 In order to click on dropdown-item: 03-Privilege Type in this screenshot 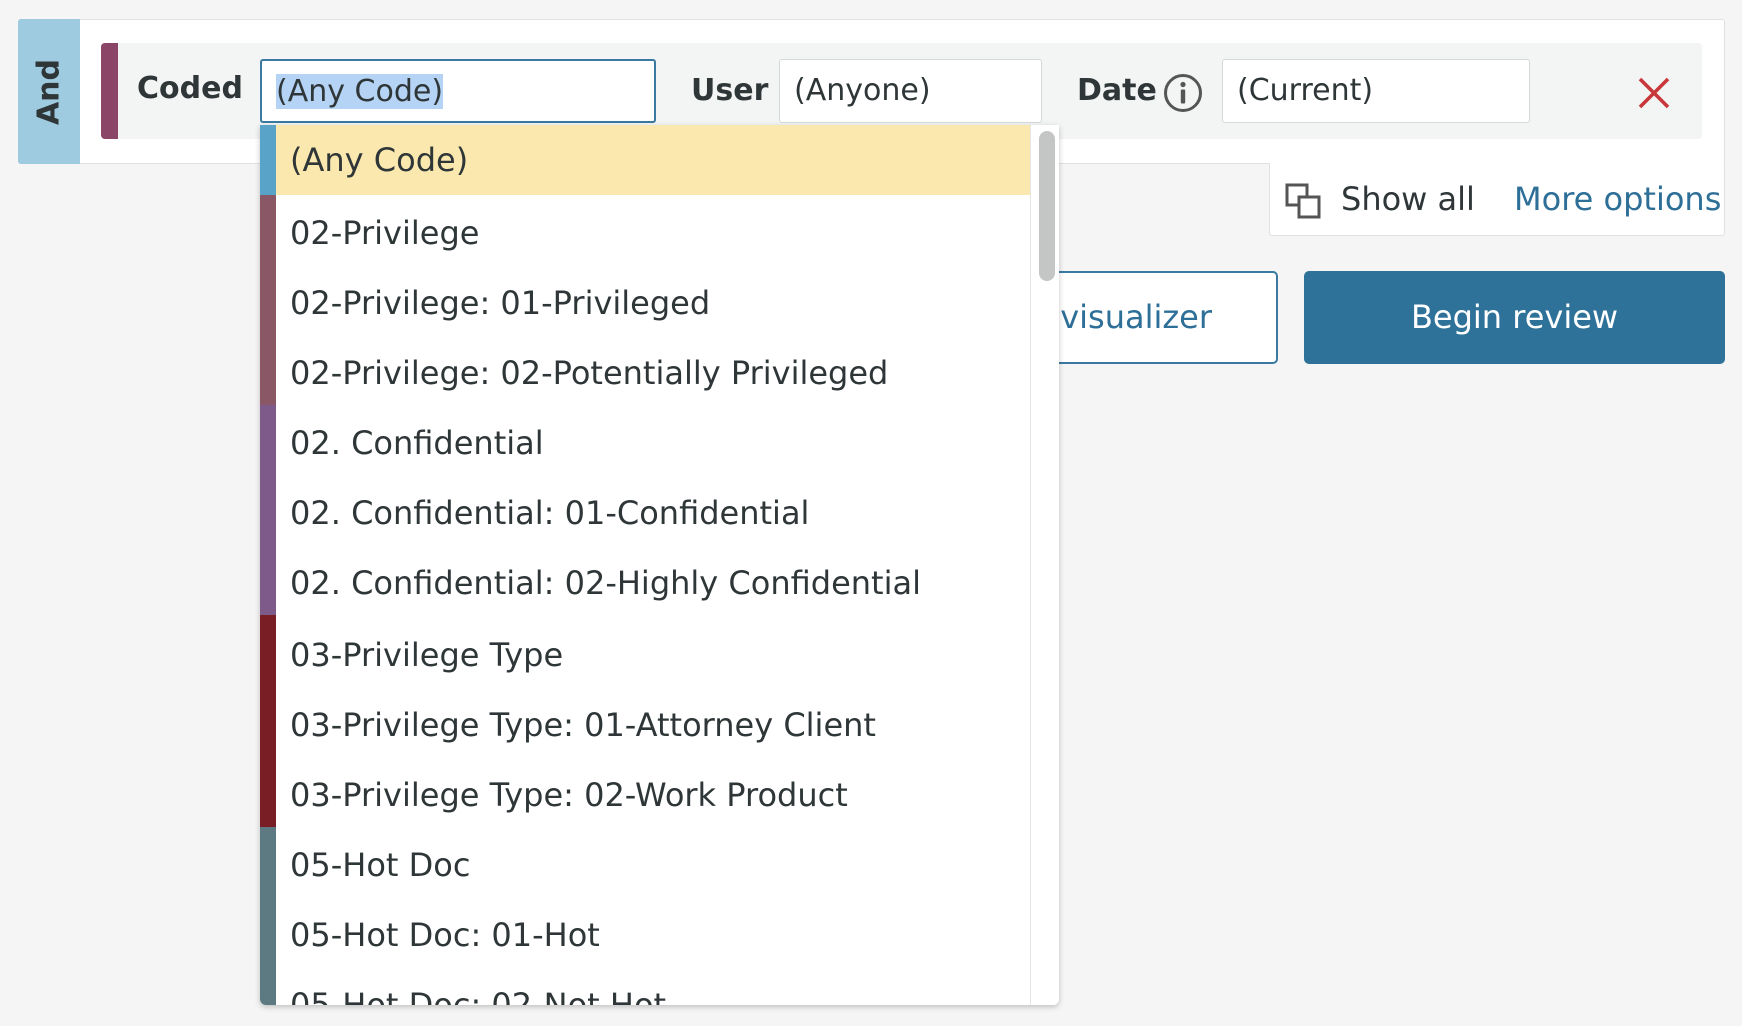, I will do `click(653, 655)`.